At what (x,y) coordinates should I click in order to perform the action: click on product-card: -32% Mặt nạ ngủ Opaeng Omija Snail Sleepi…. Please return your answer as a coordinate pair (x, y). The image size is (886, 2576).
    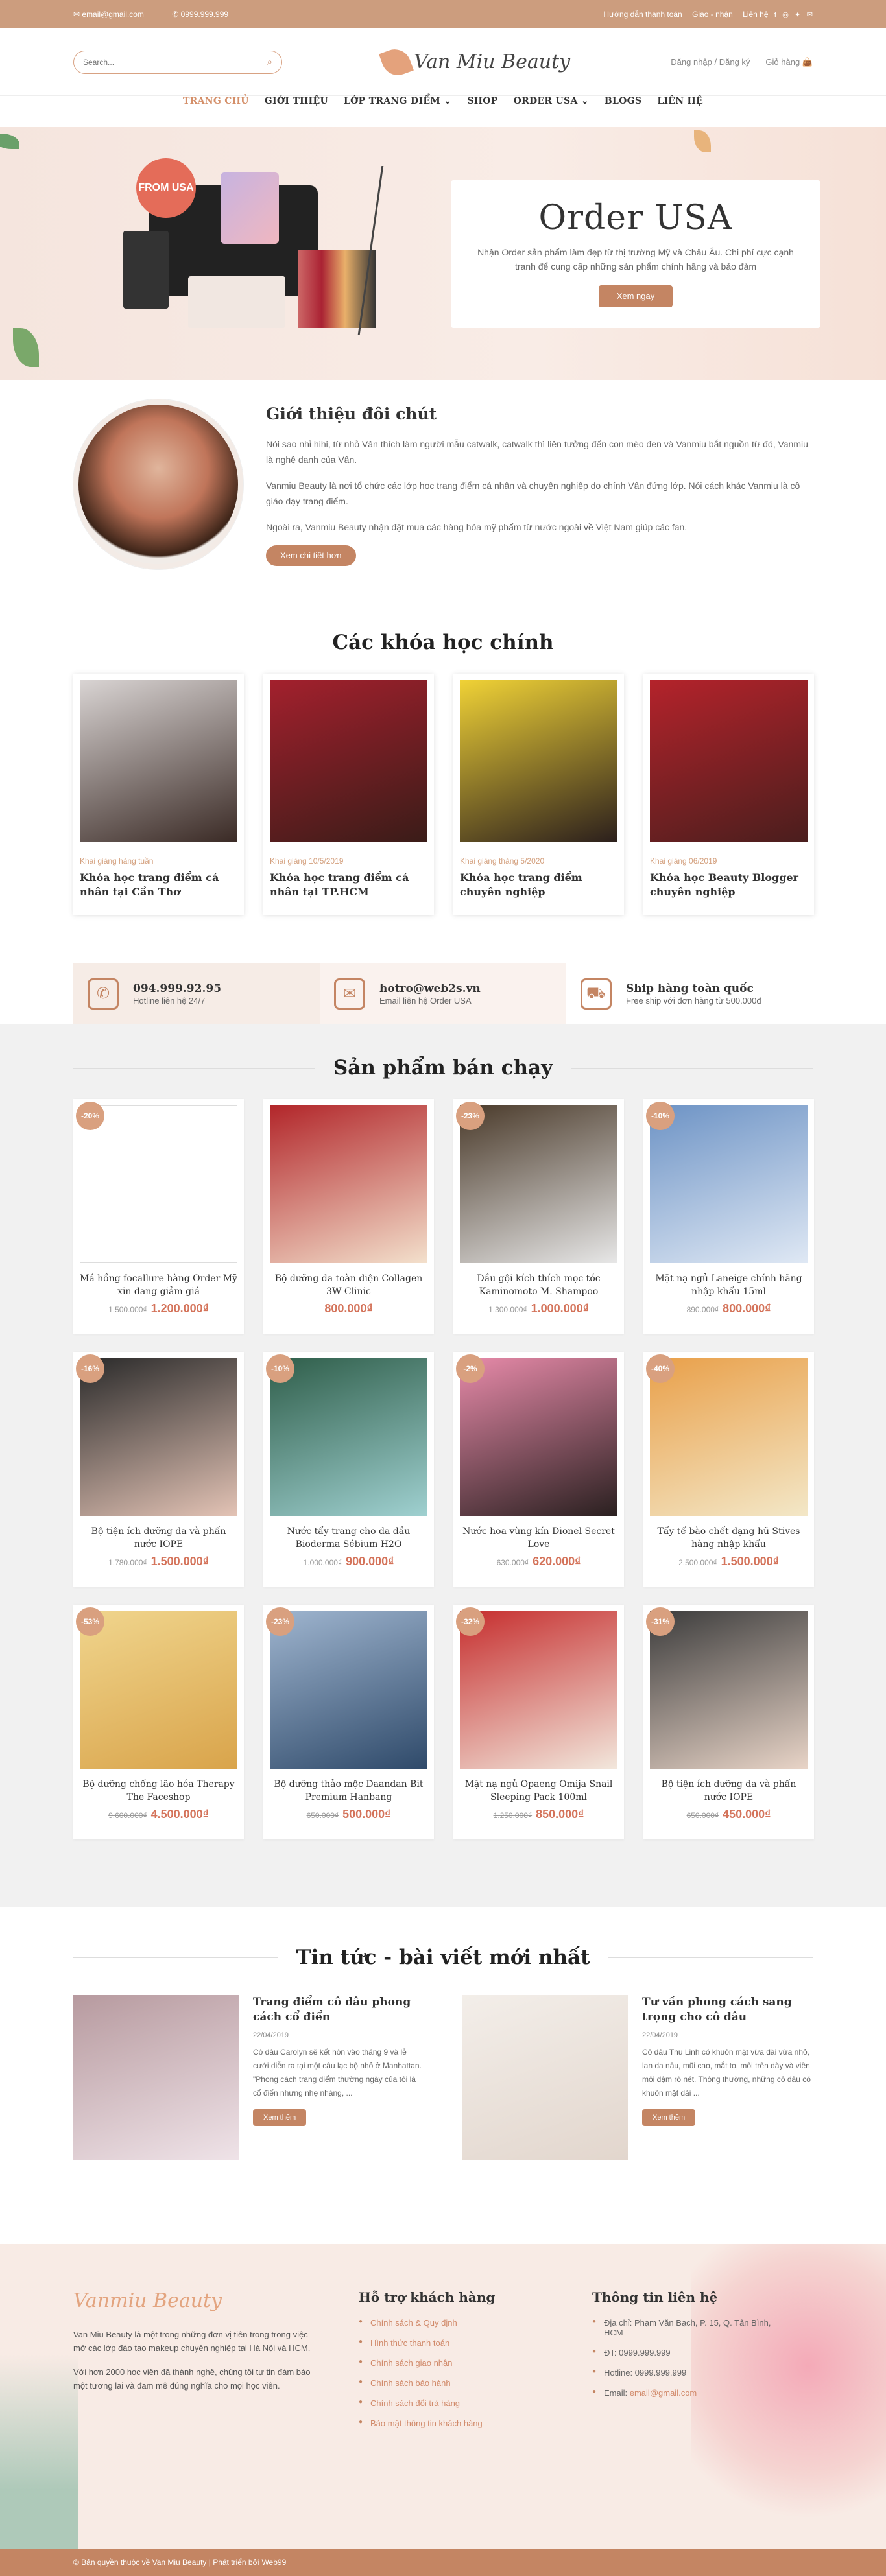
    Looking at the image, I should click on (538, 1722).